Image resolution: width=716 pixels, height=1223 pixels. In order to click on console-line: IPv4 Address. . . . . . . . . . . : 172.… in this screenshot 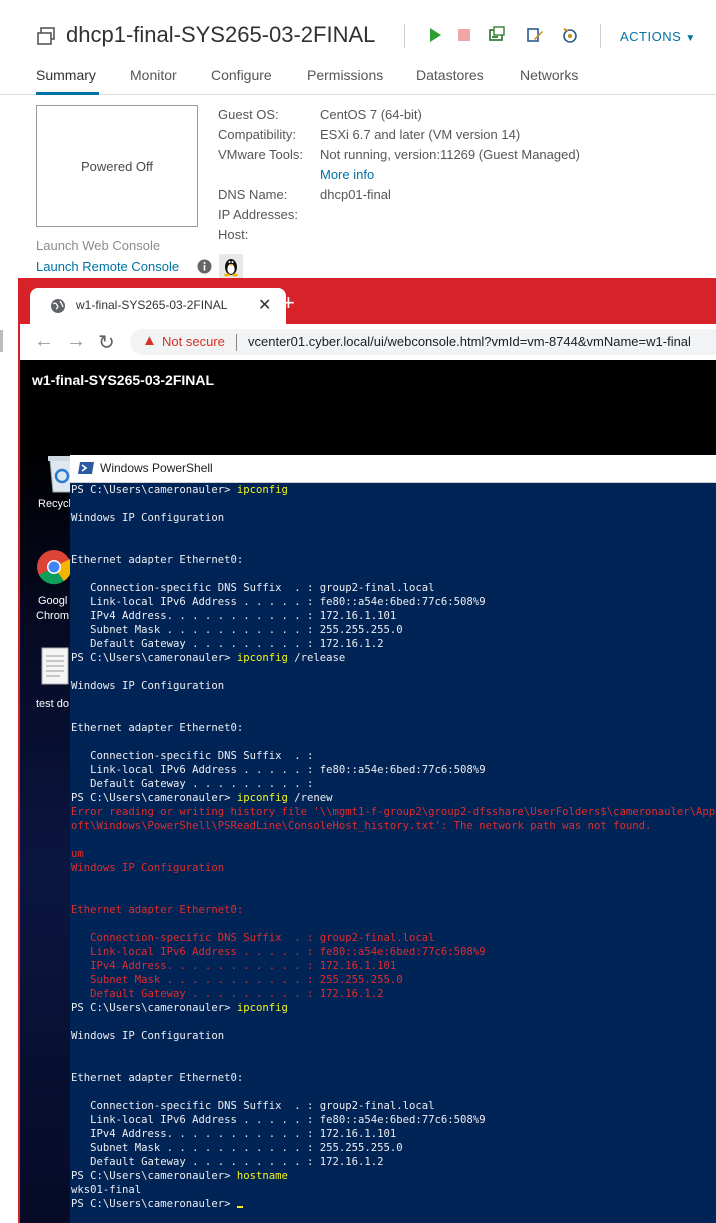, I will do `click(234, 616)`.